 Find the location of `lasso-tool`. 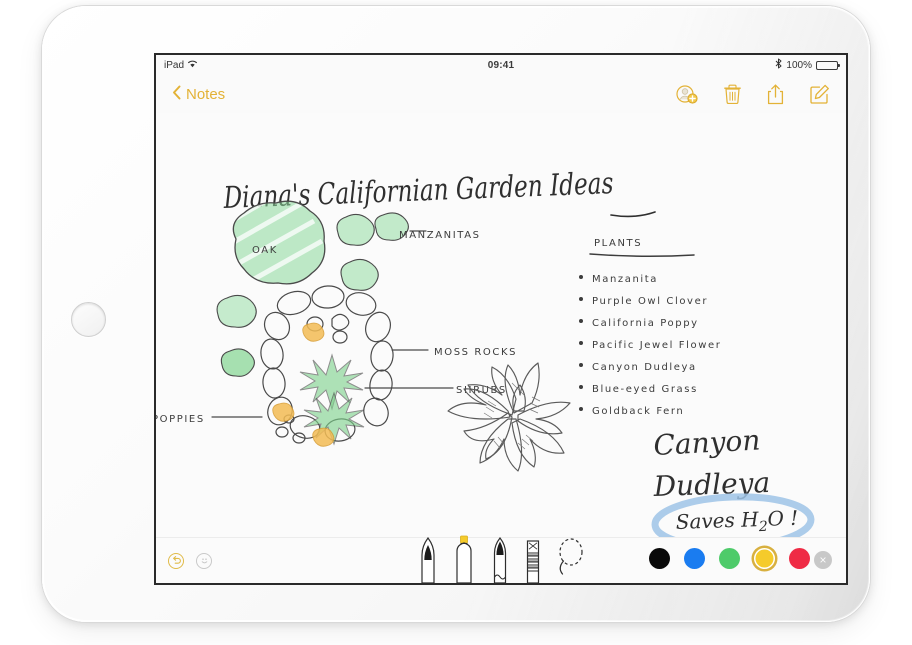

lasso-tool is located at coordinates (570, 560).